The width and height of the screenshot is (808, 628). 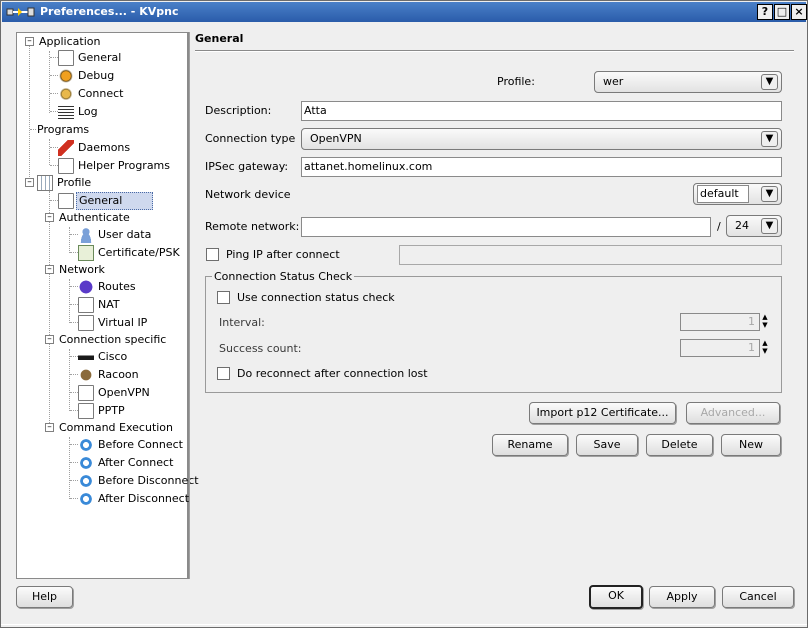 I want to click on use-status-check-checkbox, so click(x=223, y=297).